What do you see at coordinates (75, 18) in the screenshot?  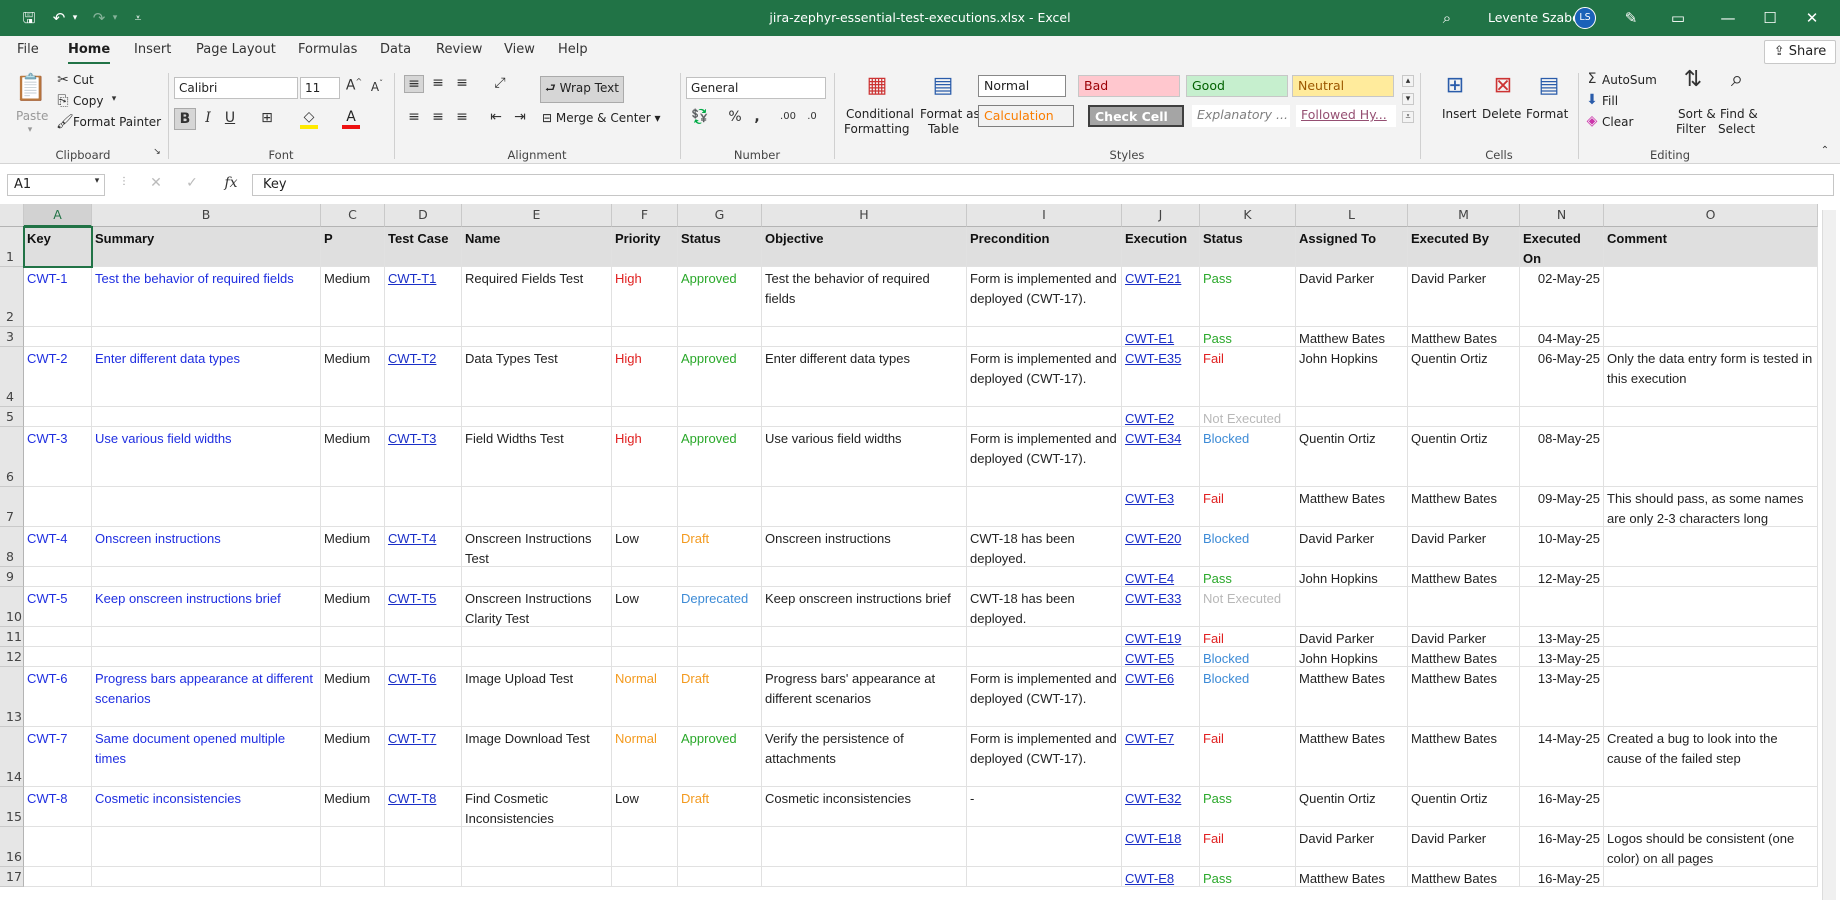 I see `undo-dropdown-icon: ▾` at bounding box center [75, 18].